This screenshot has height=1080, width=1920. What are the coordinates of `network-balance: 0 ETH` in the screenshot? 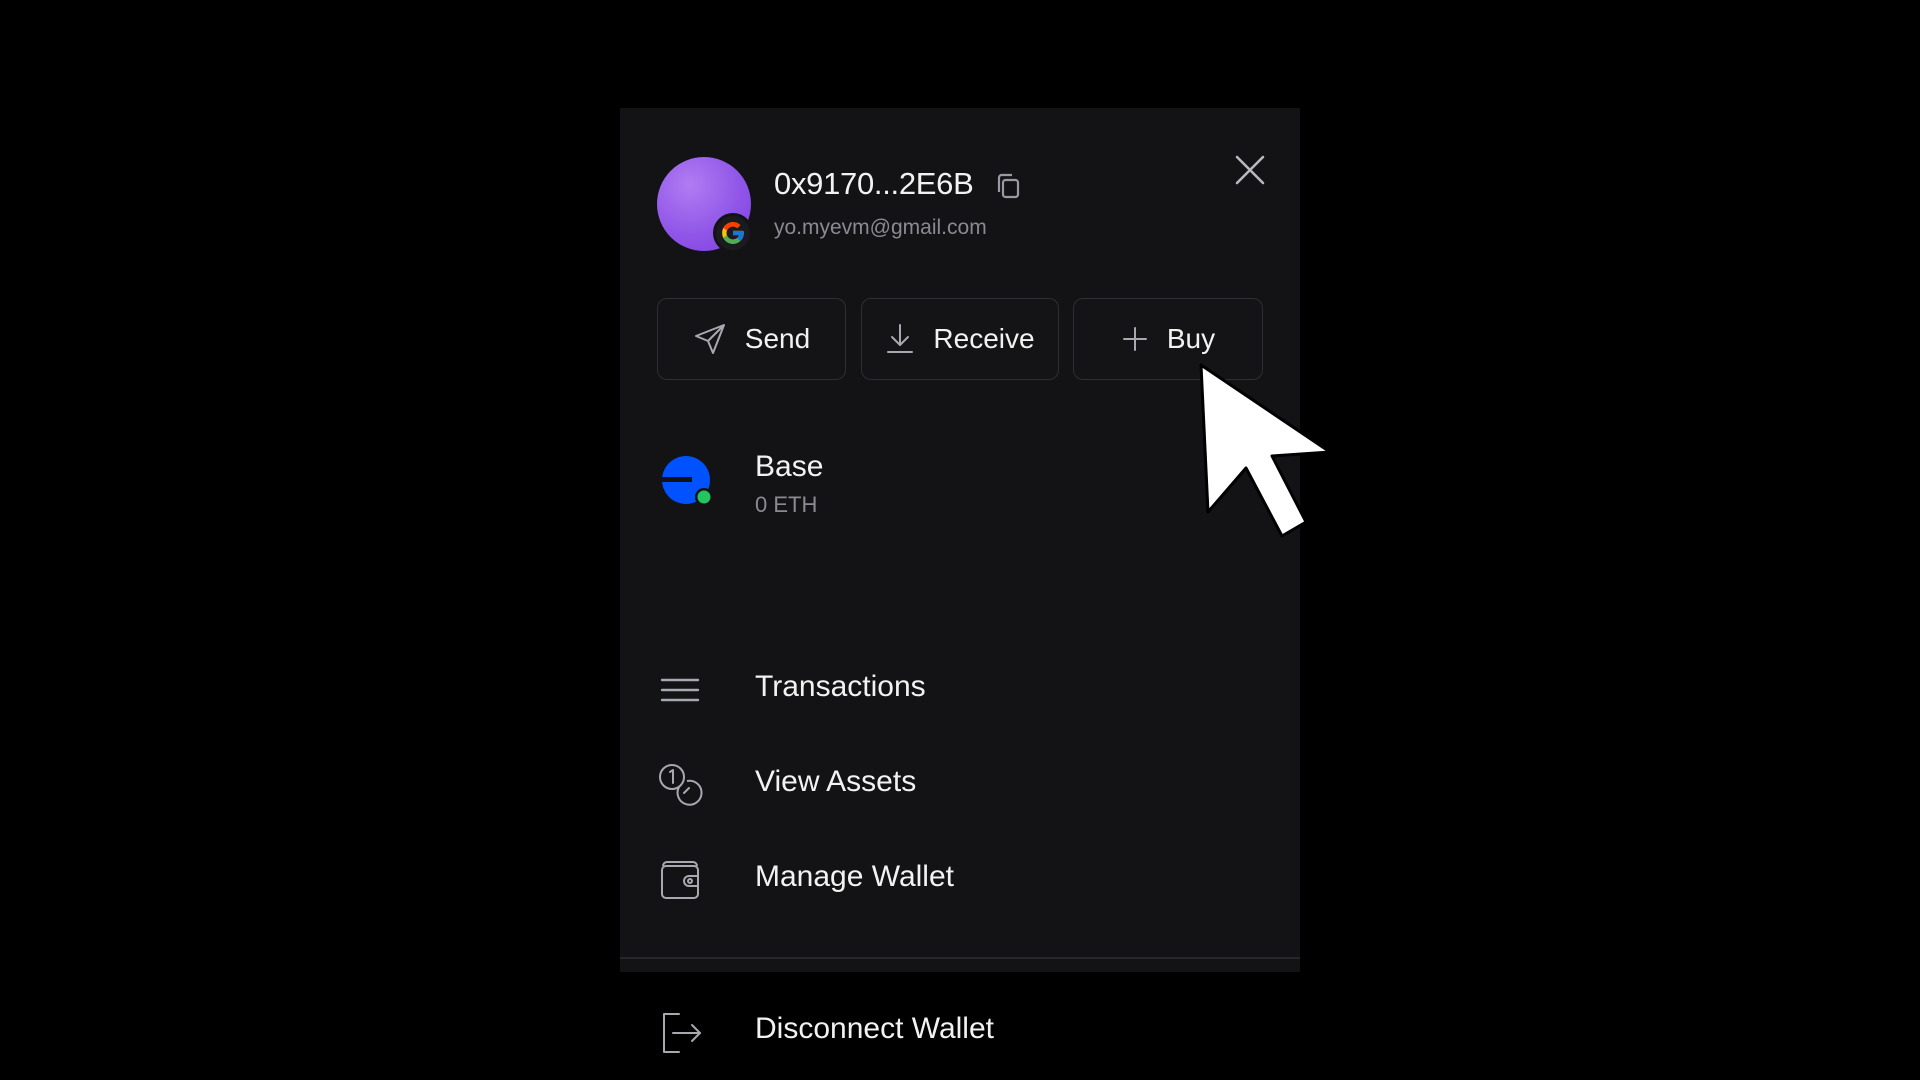 It's located at (786, 504).